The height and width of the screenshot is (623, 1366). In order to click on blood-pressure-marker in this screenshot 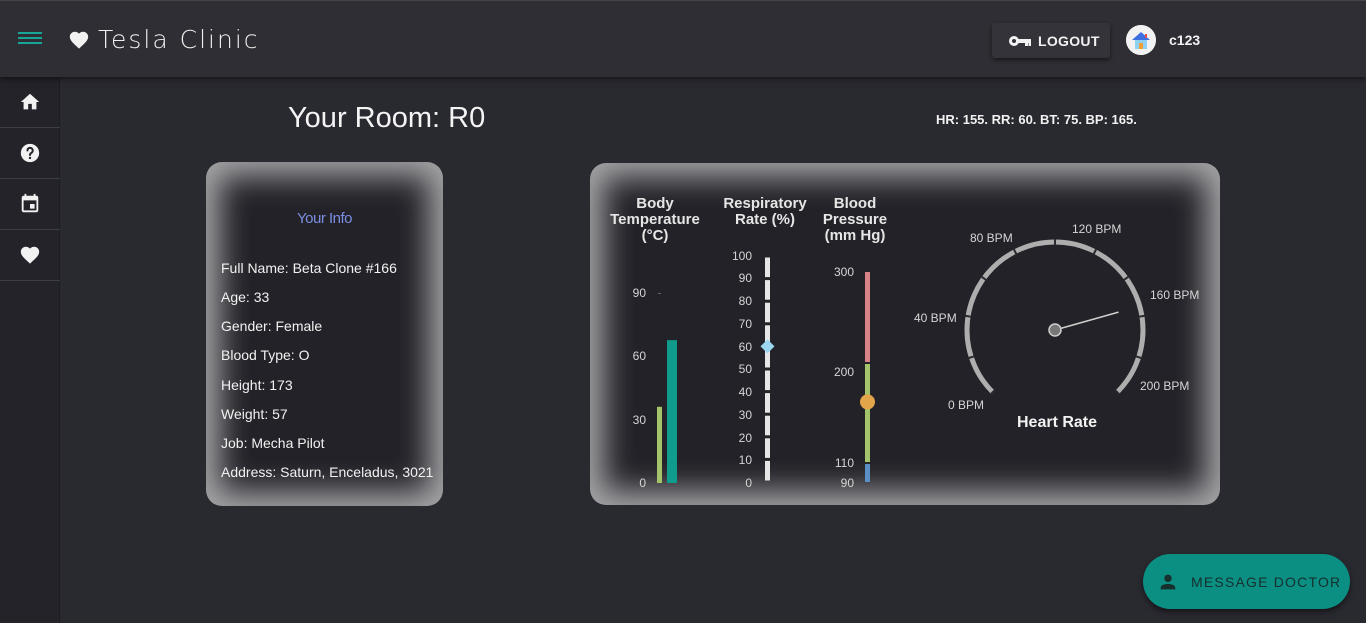, I will do `click(867, 402)`.